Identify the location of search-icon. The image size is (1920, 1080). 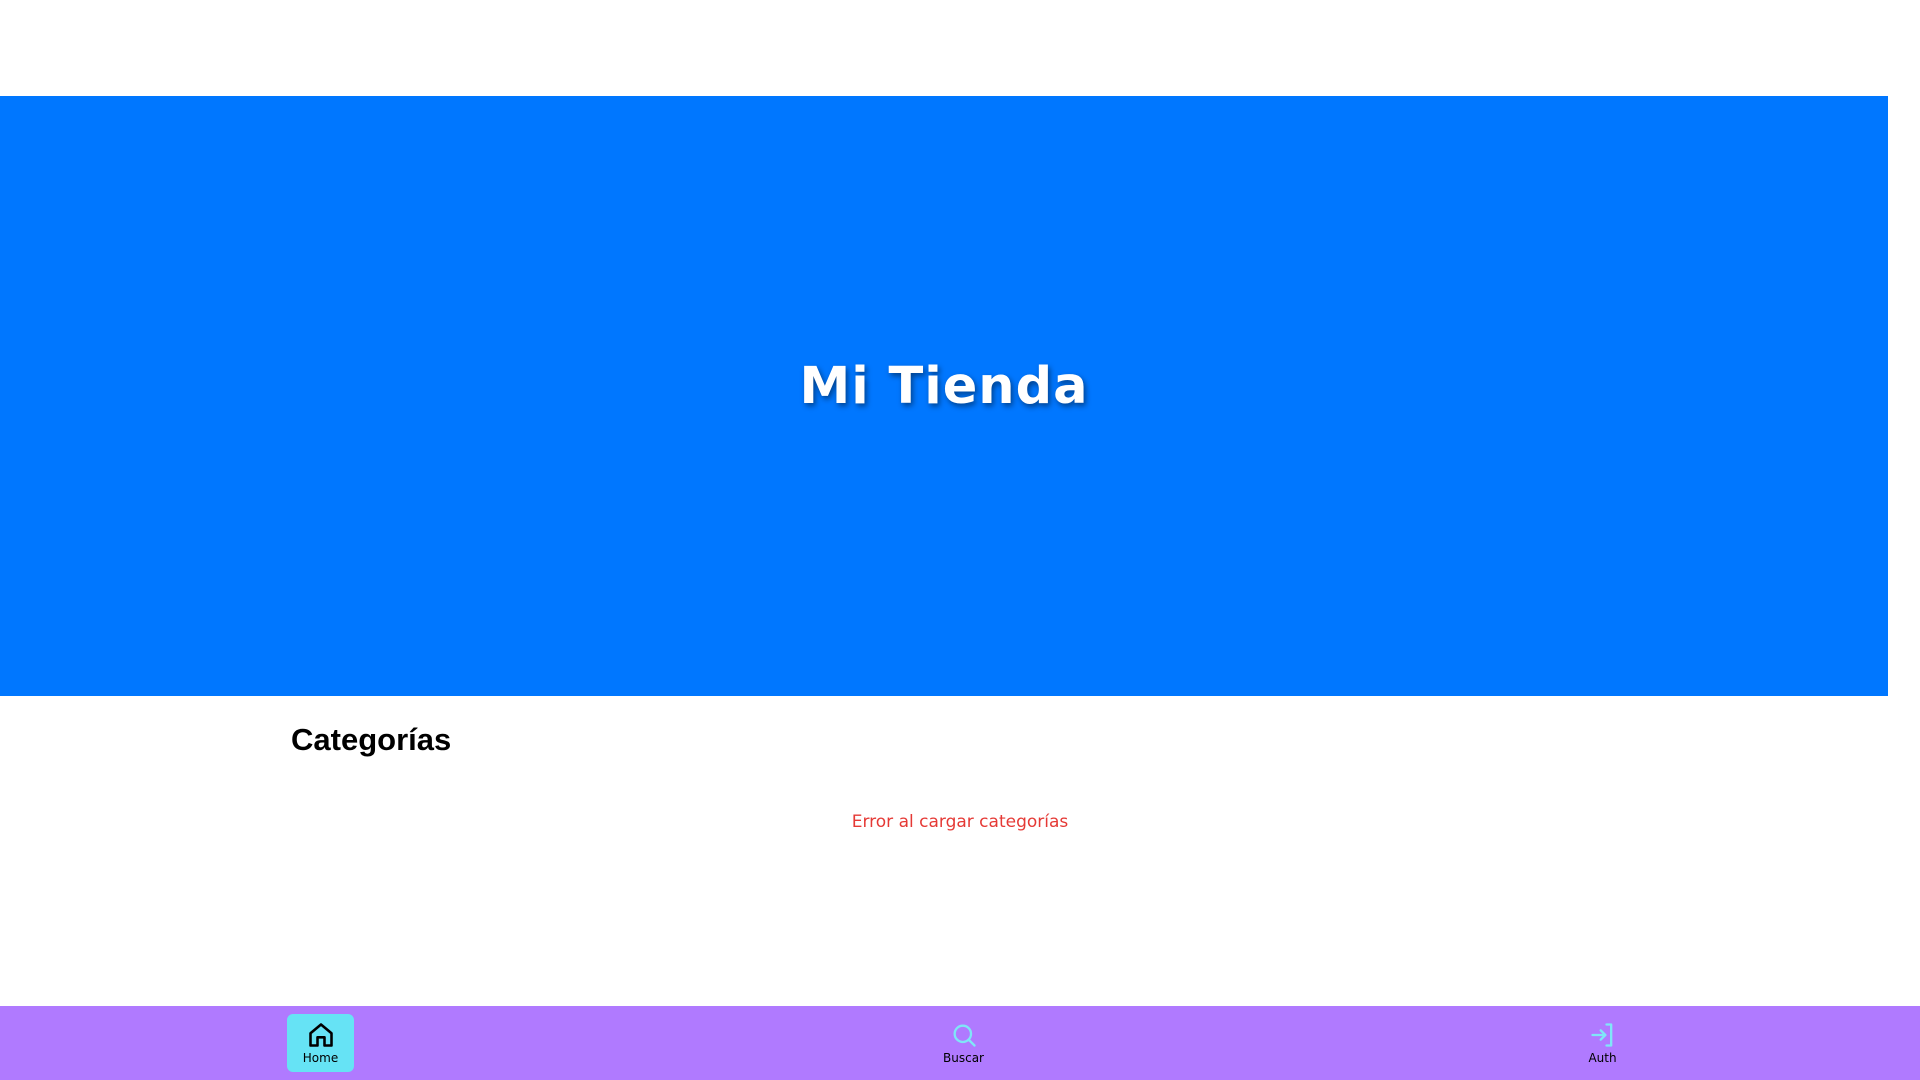
(964, 1035).